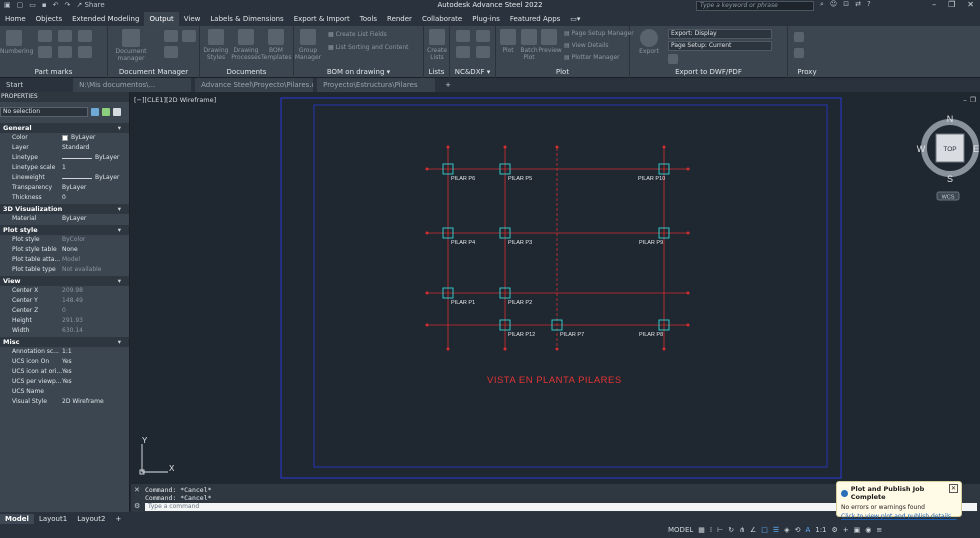  I want to click on view-details-button: ▤ View Details, so click(586, 45).